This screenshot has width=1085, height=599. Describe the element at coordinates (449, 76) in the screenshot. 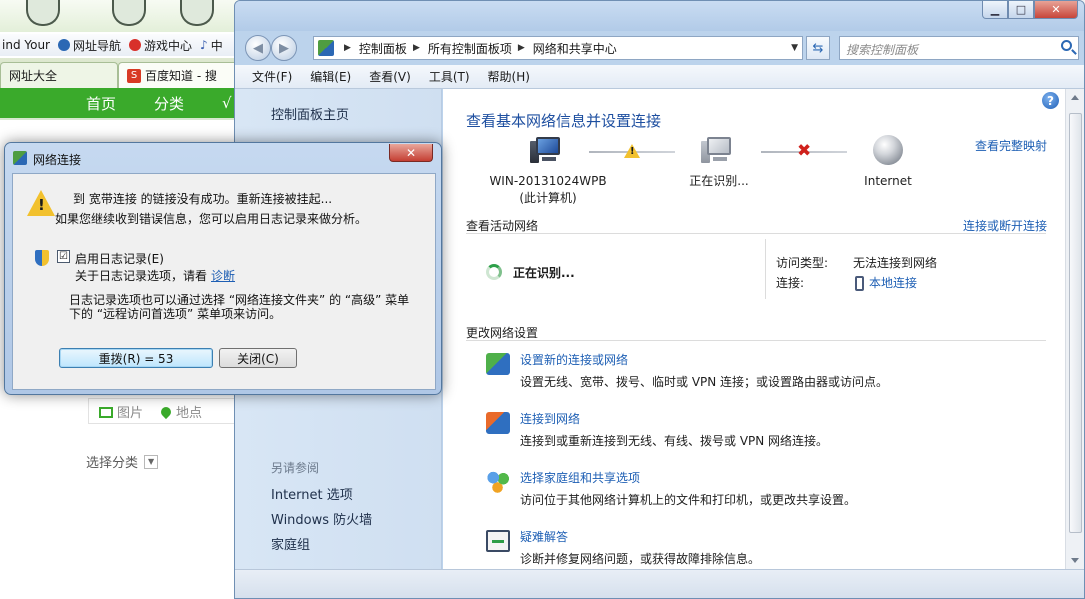

I see `menu-tools: 工具(T)` at that location.